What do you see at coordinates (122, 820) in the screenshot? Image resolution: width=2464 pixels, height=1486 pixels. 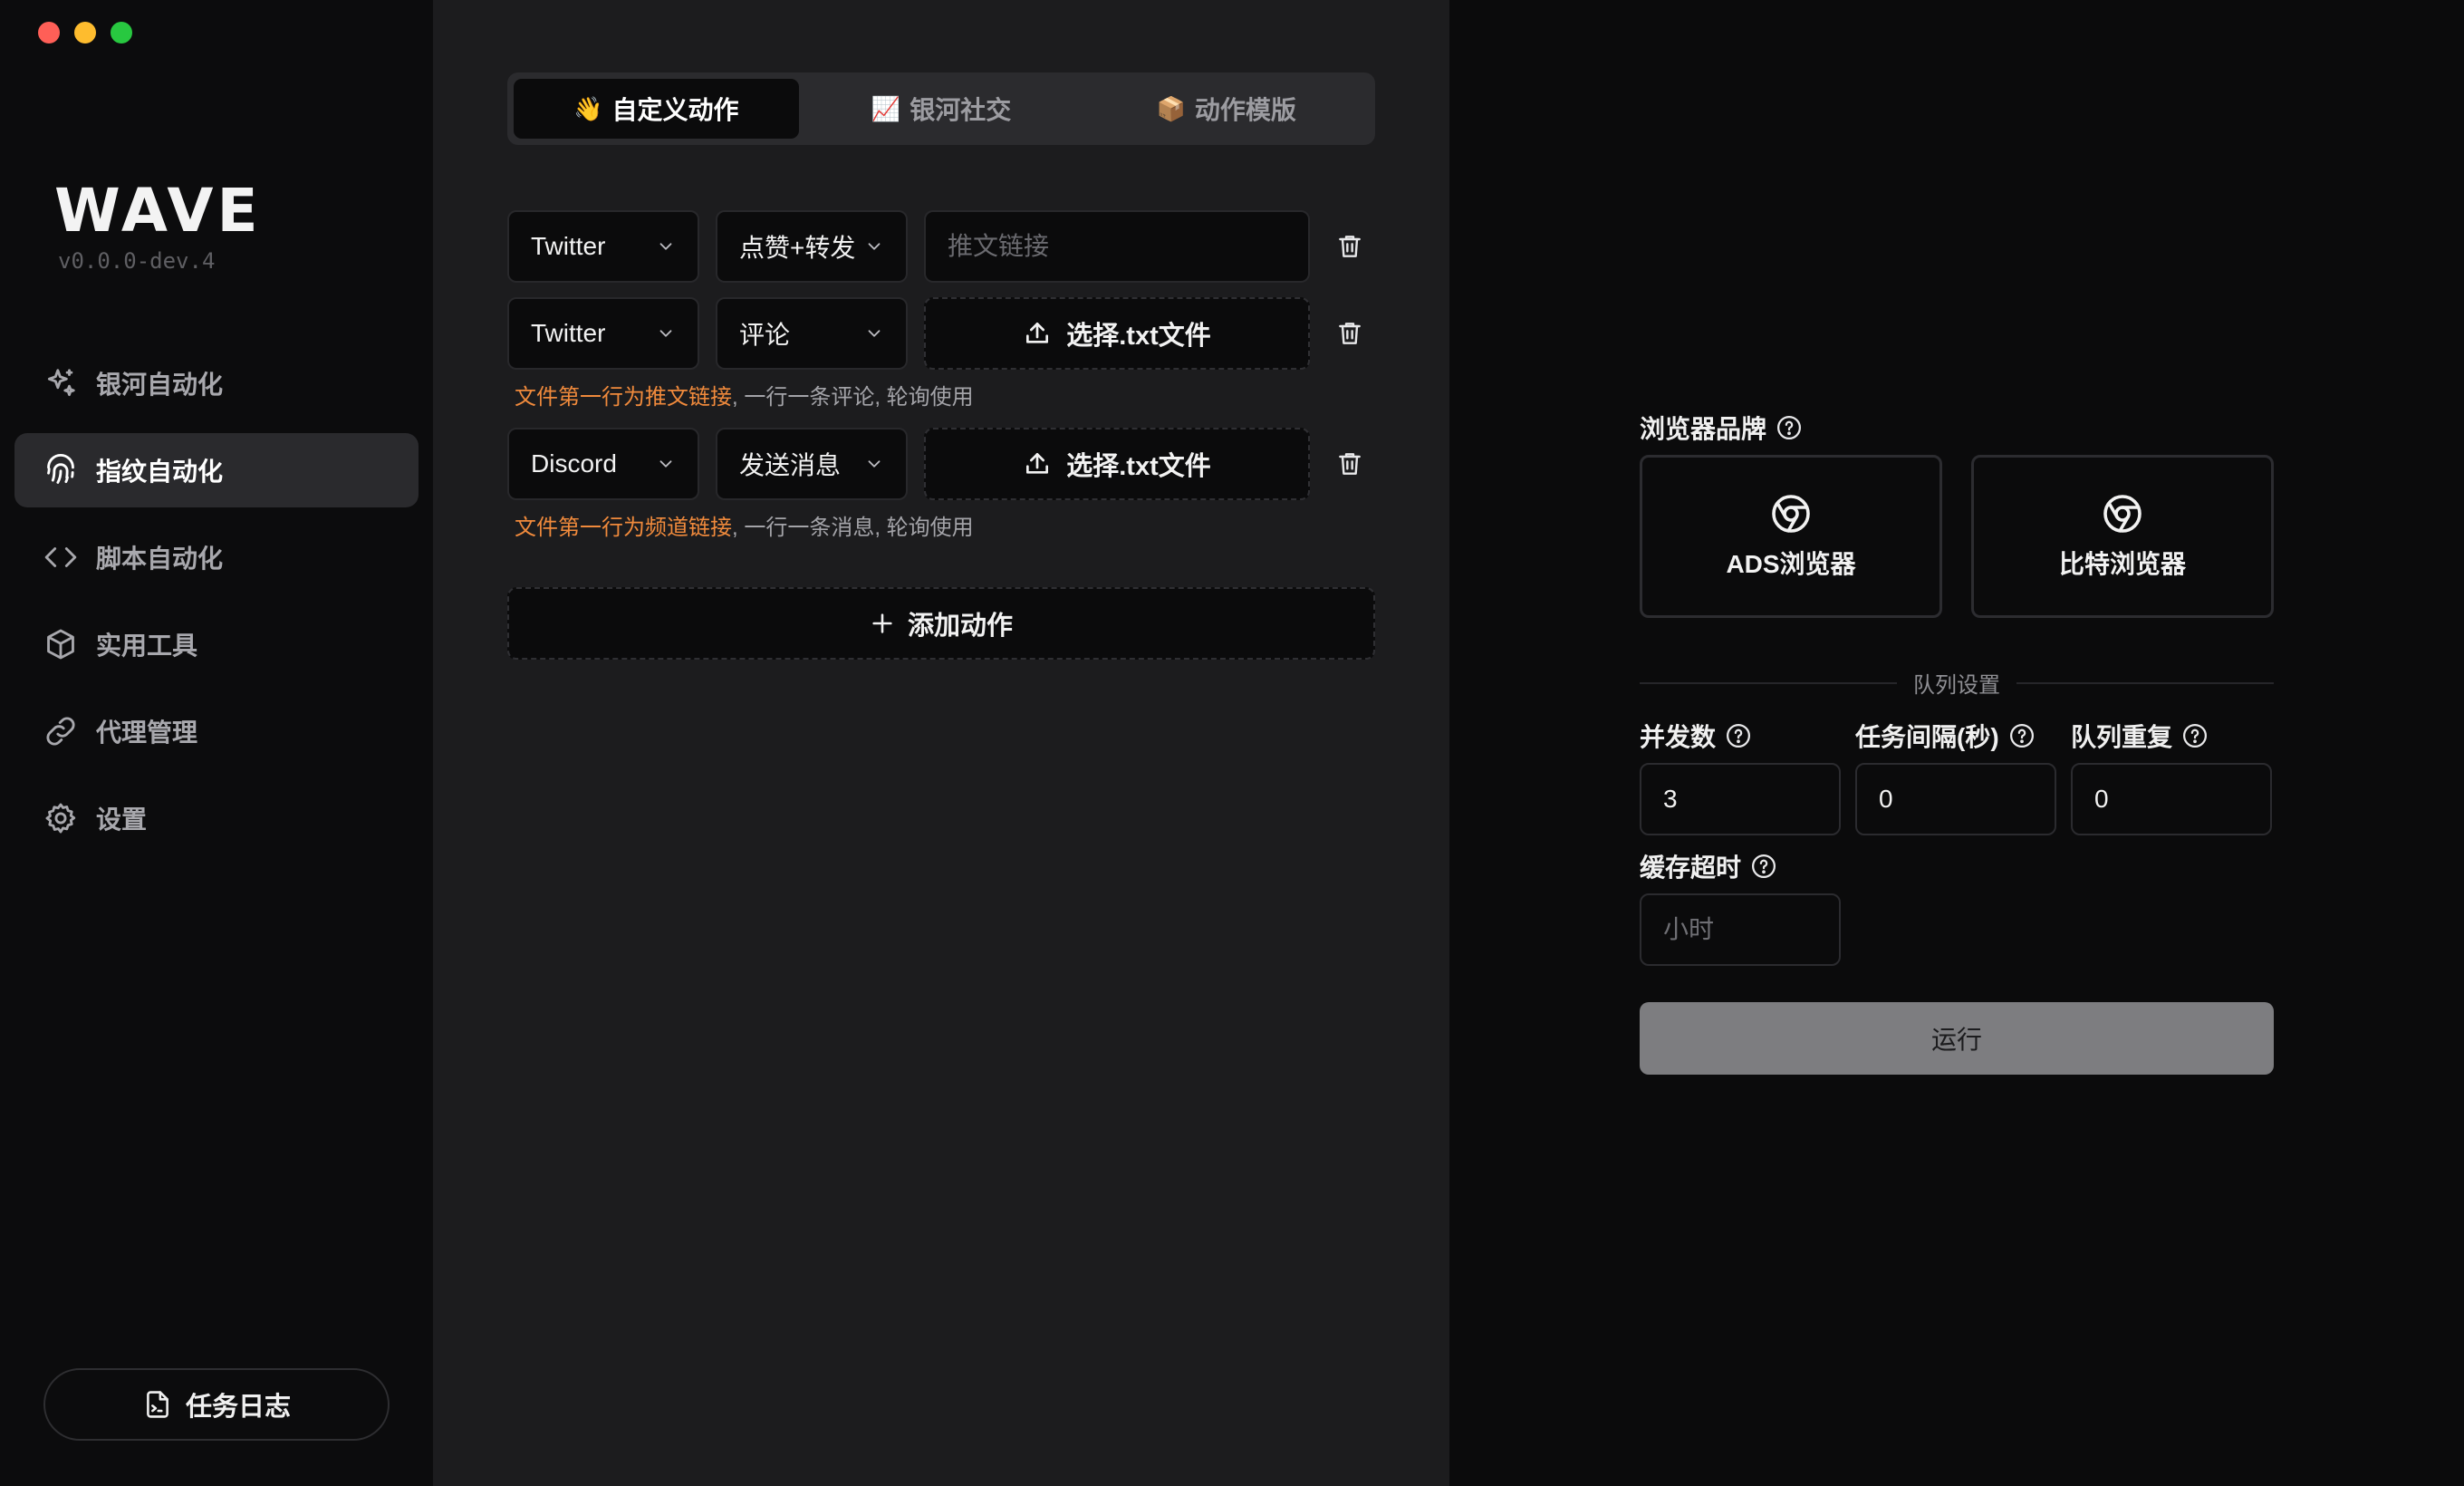 I see `sidebar-item-label: 设置` at bounding box center [122, 820].